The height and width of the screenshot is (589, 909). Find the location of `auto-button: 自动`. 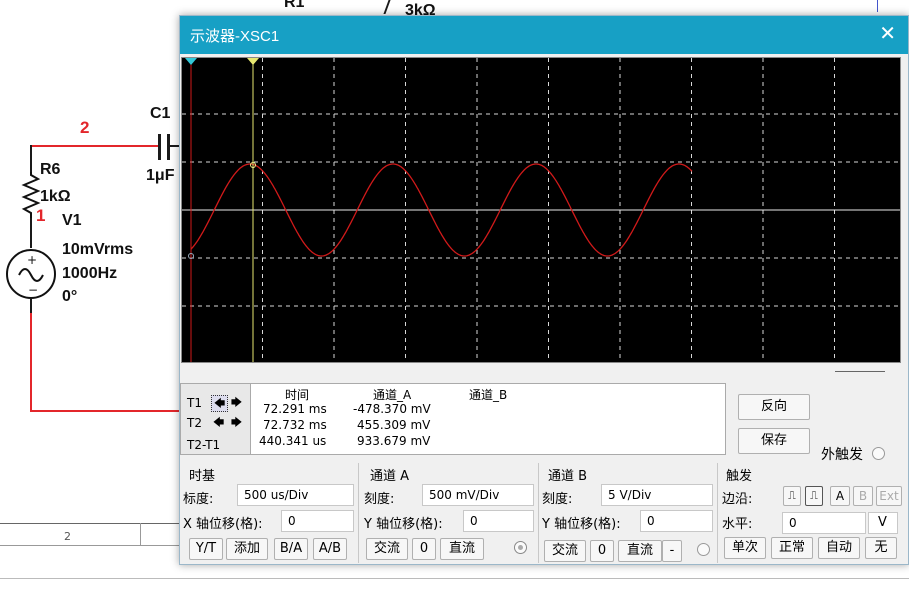

auto-button: 自动 is located at coordinates (839, 548).